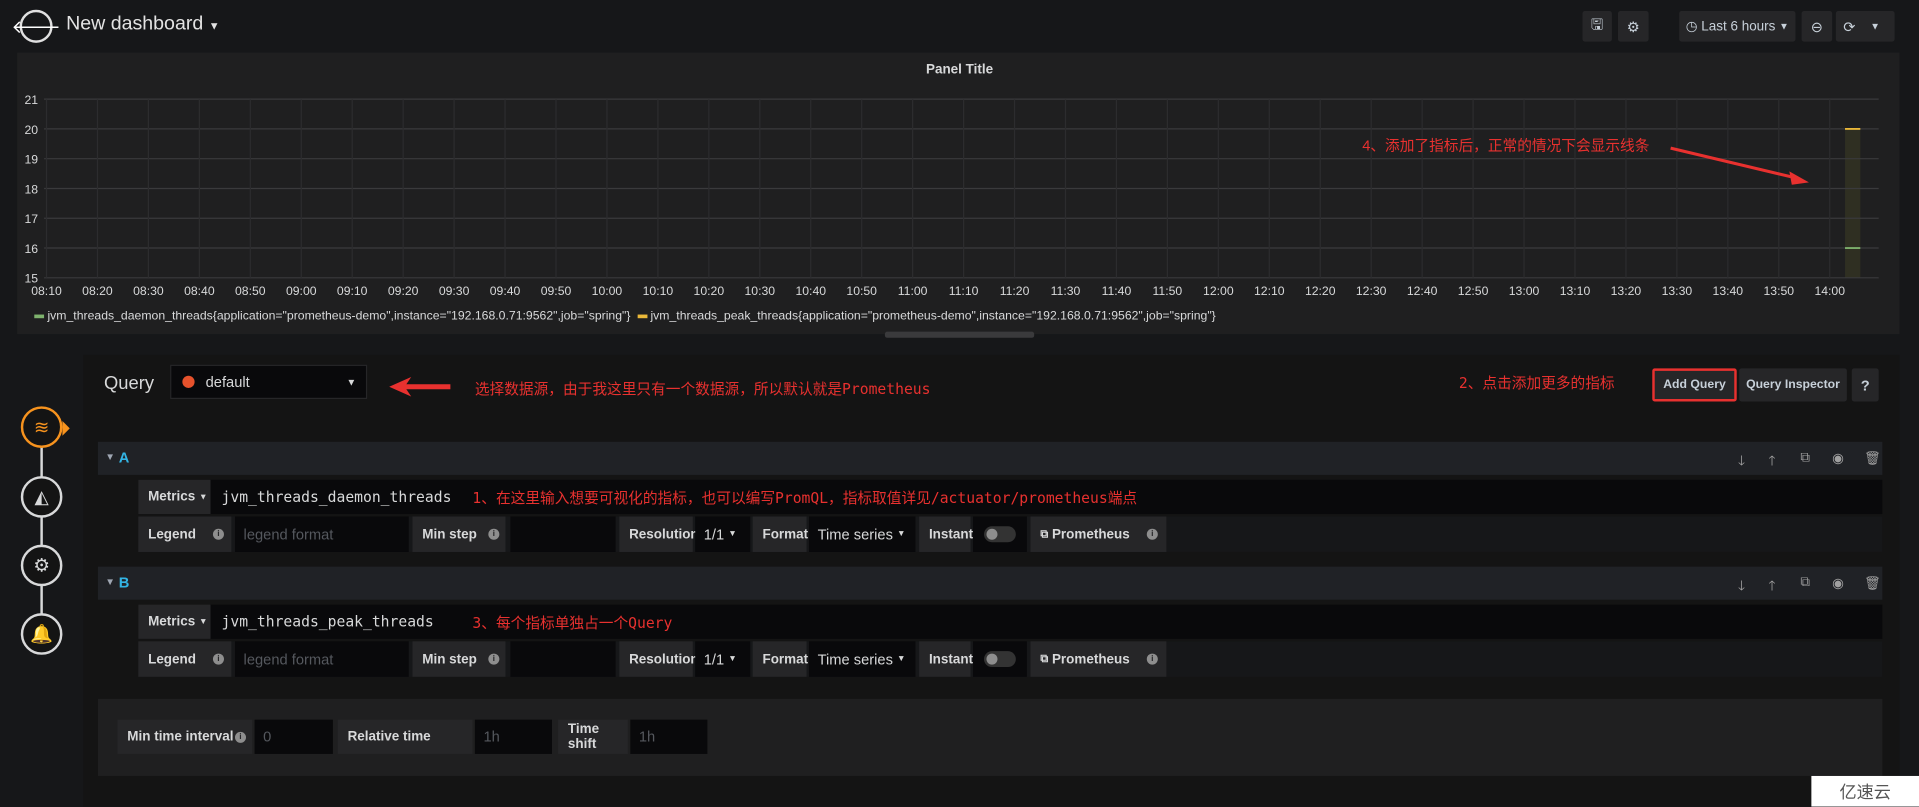  What do you see at coordinates (185, 736) in the screenshot?
I see `min-interval-label: Min time interval` at bounding box center [185, 736].